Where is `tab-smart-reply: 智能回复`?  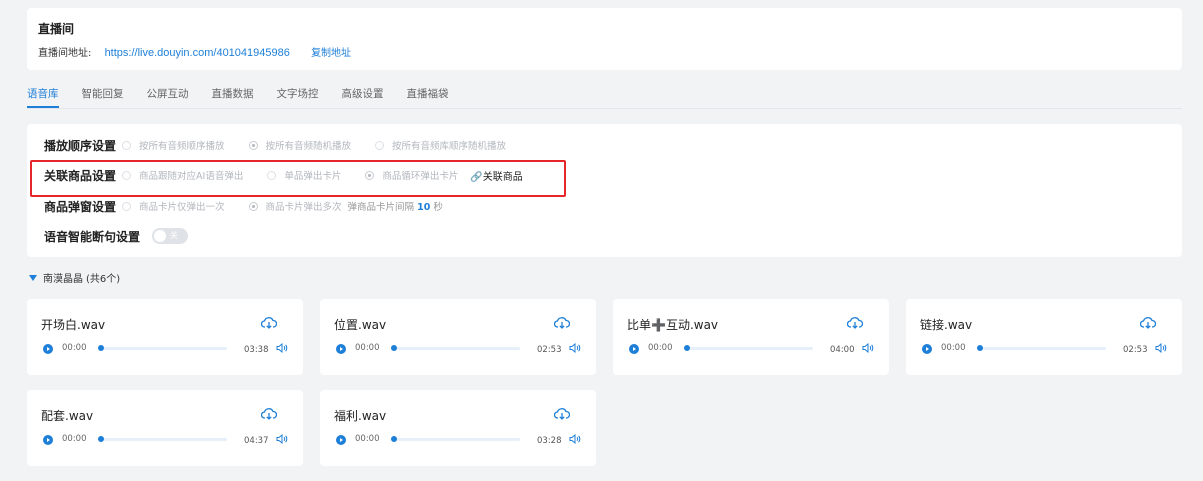 tab-smart-reply: 智能回复 is located at coordinates (103, 97).